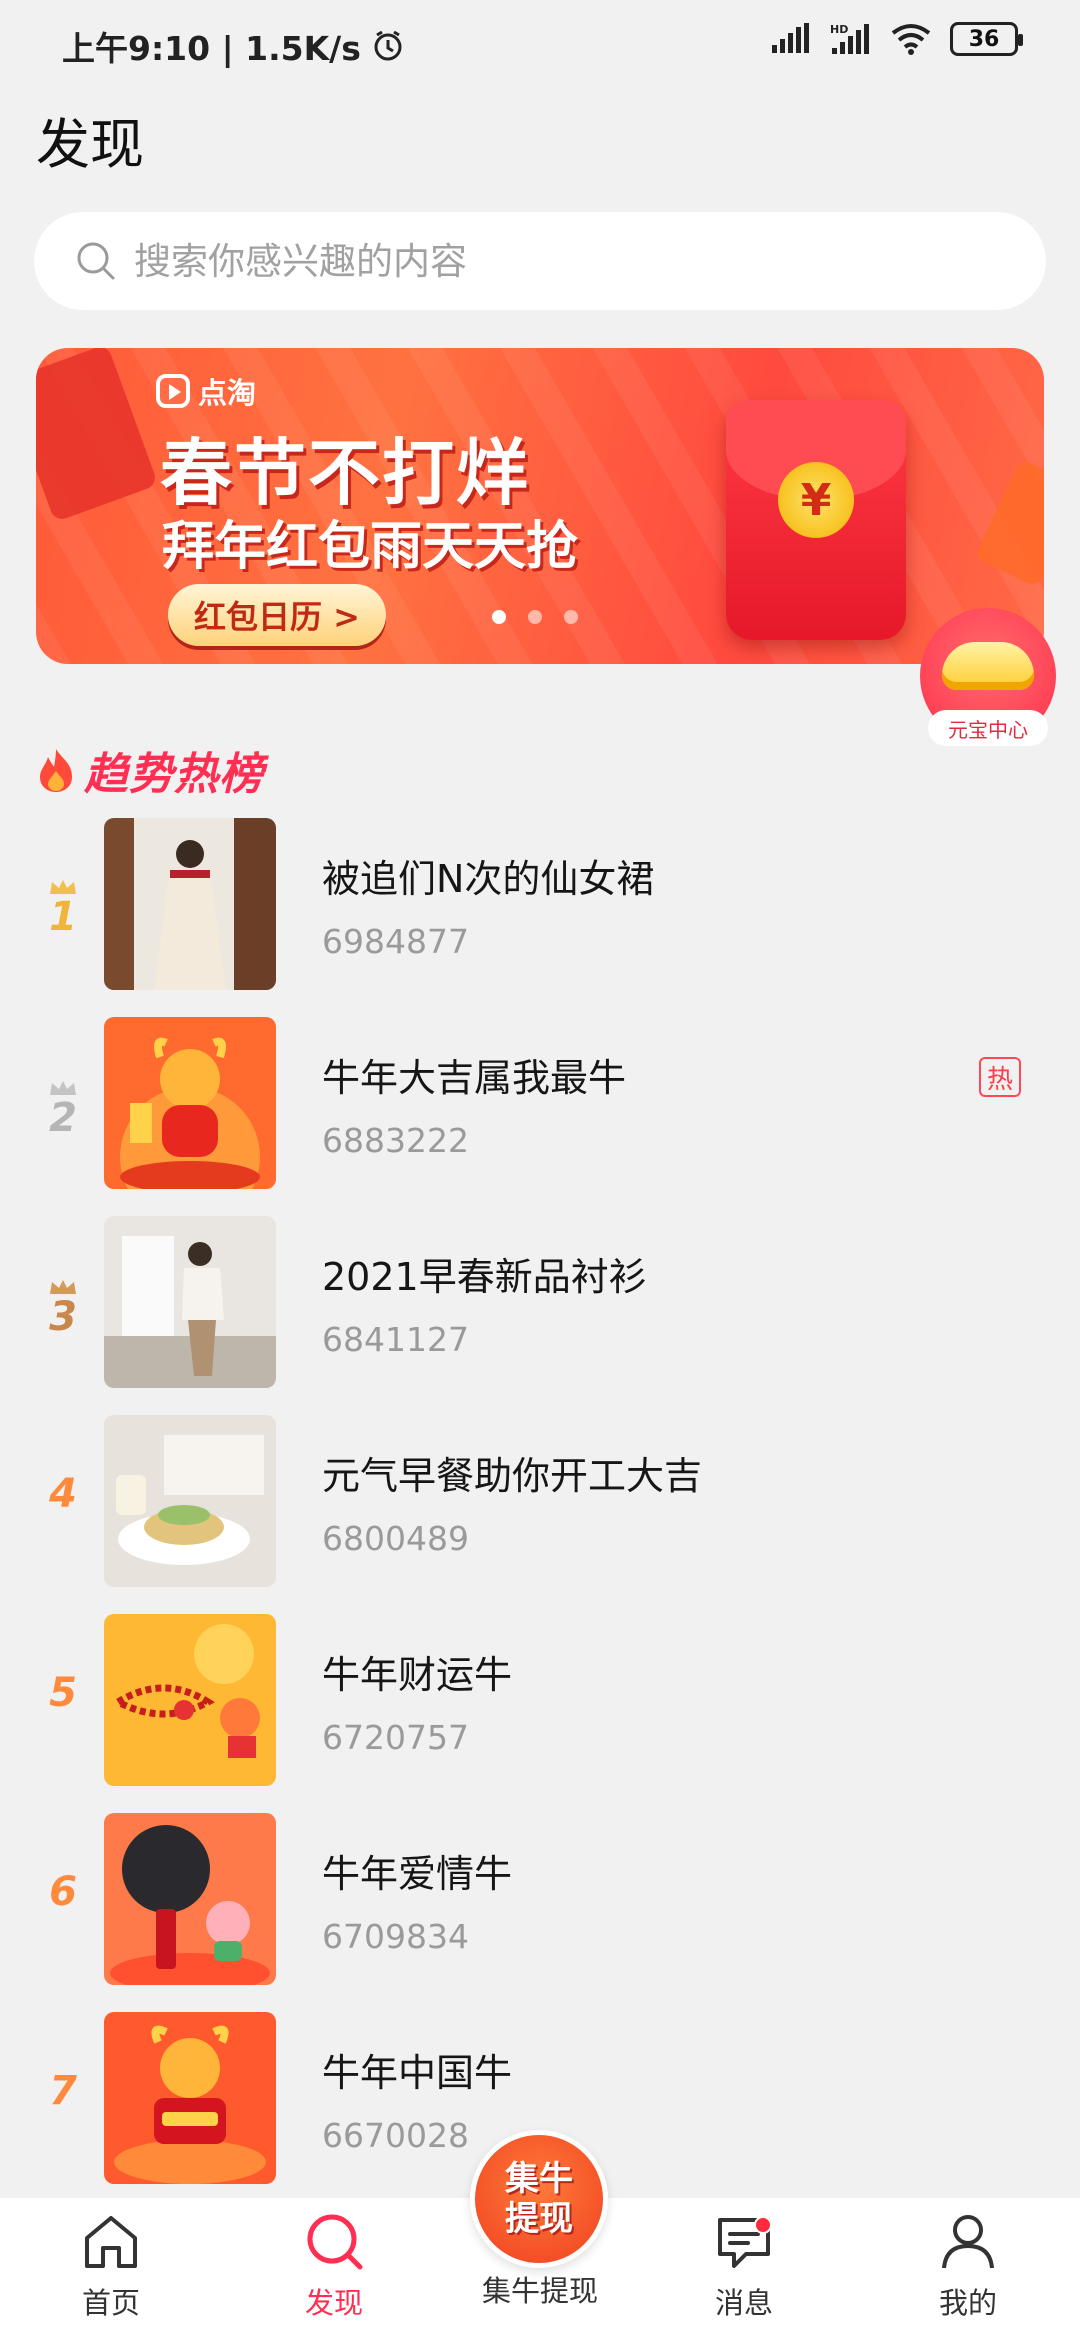 The width and height of the screenshot is (1080, 2340). Describe the element at coordinates (488, 879) in the screenshot. I see `item-title: 被追们N次的仙女裙` at that location.